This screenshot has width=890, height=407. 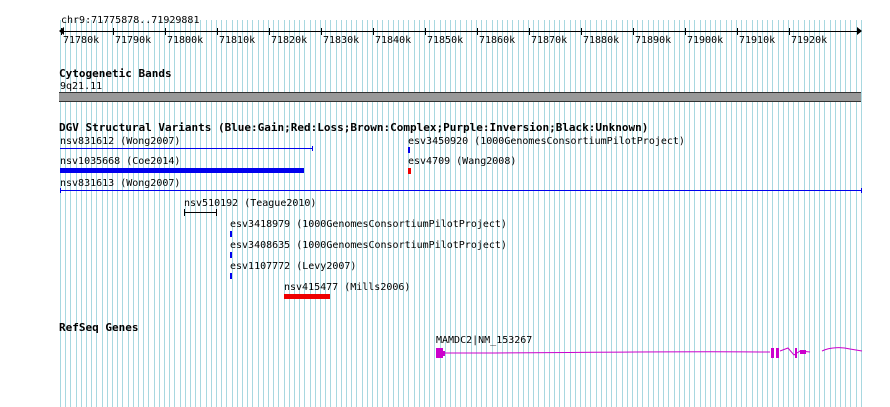 What do you see at coordinates (460, 97) in the screenshot?
I see `cytoband-bar` at bounding box center [460, 97].